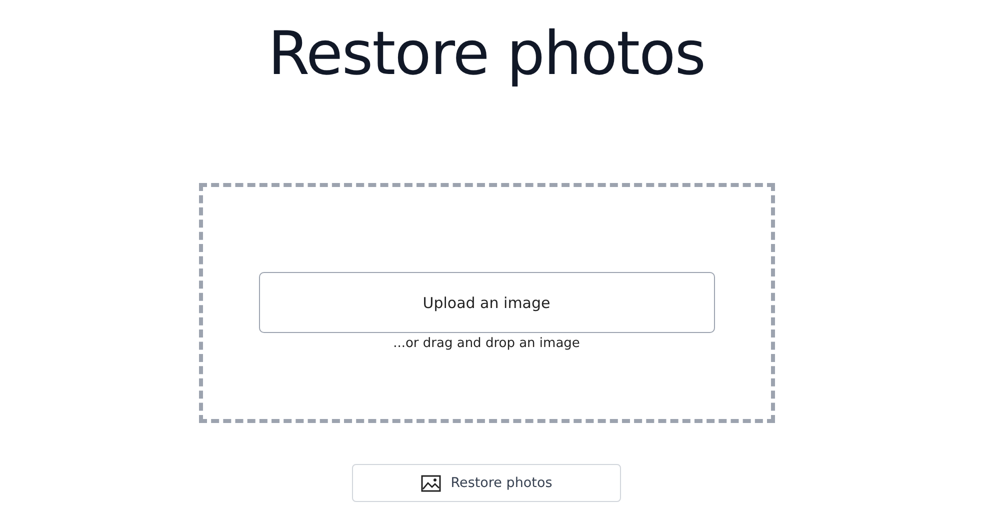 The image size is (999, 532). What do you see at coordinates (486, 343) in the screenshot?
I see `drop-hint: ...or drag and drop an image` at bounding box center [486, 343].